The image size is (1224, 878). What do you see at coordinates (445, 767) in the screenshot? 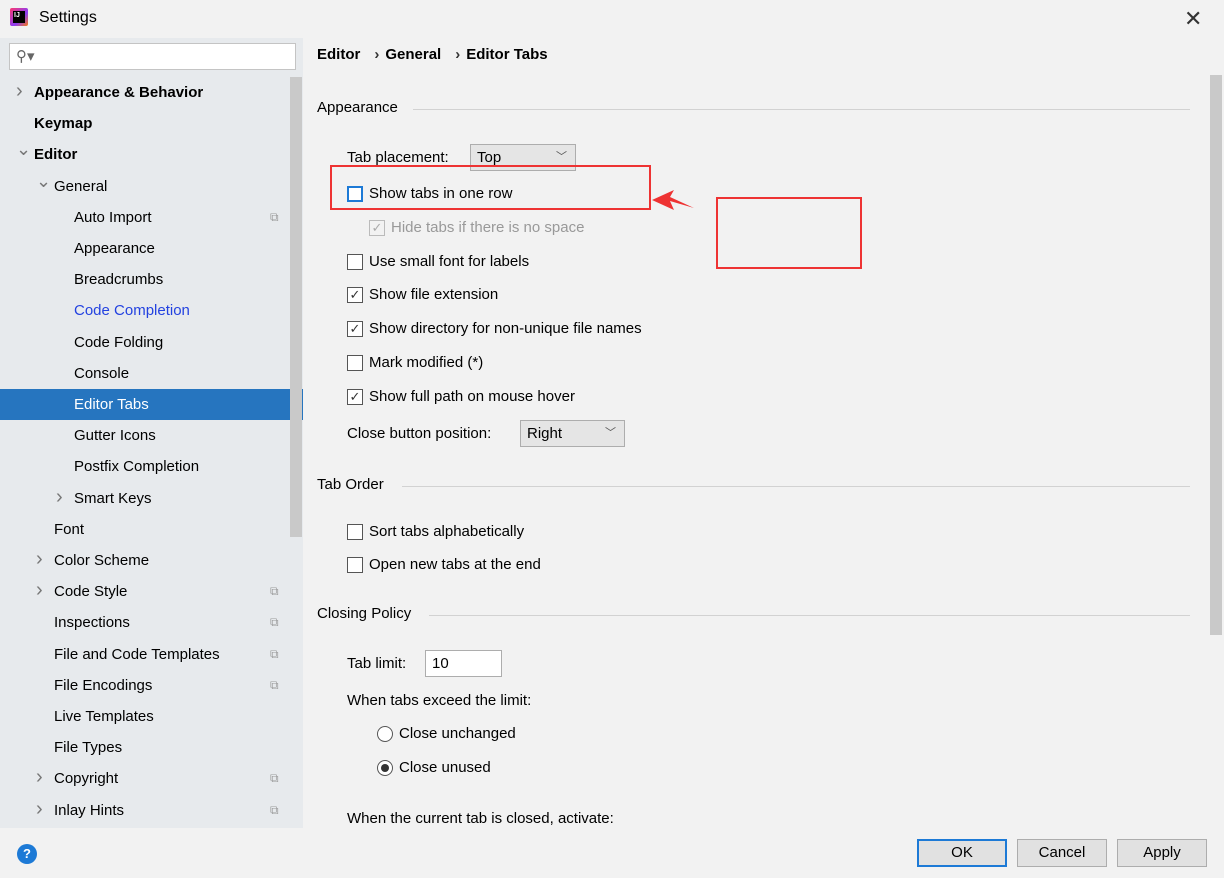
I see `radio-label: Close unused` at bounding box center [445, 767].